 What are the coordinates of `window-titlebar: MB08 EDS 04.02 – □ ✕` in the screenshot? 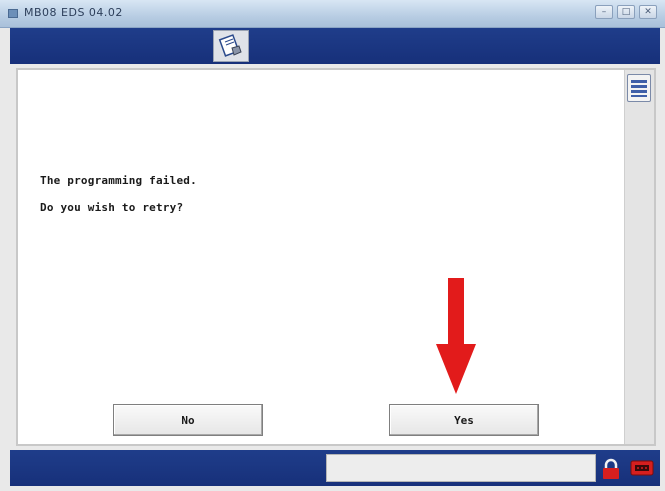 It's located at (332, 14).